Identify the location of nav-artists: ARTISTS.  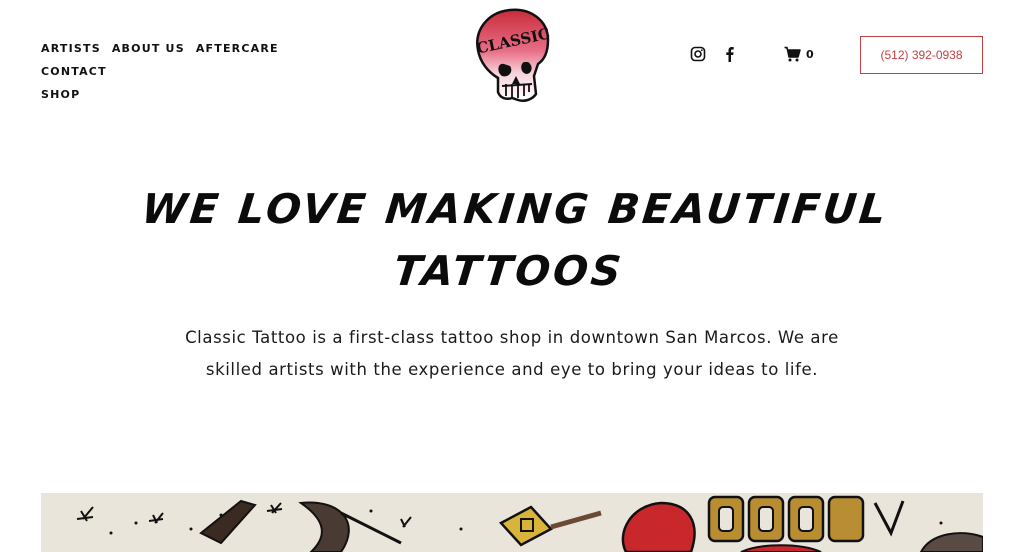
(71, 48).